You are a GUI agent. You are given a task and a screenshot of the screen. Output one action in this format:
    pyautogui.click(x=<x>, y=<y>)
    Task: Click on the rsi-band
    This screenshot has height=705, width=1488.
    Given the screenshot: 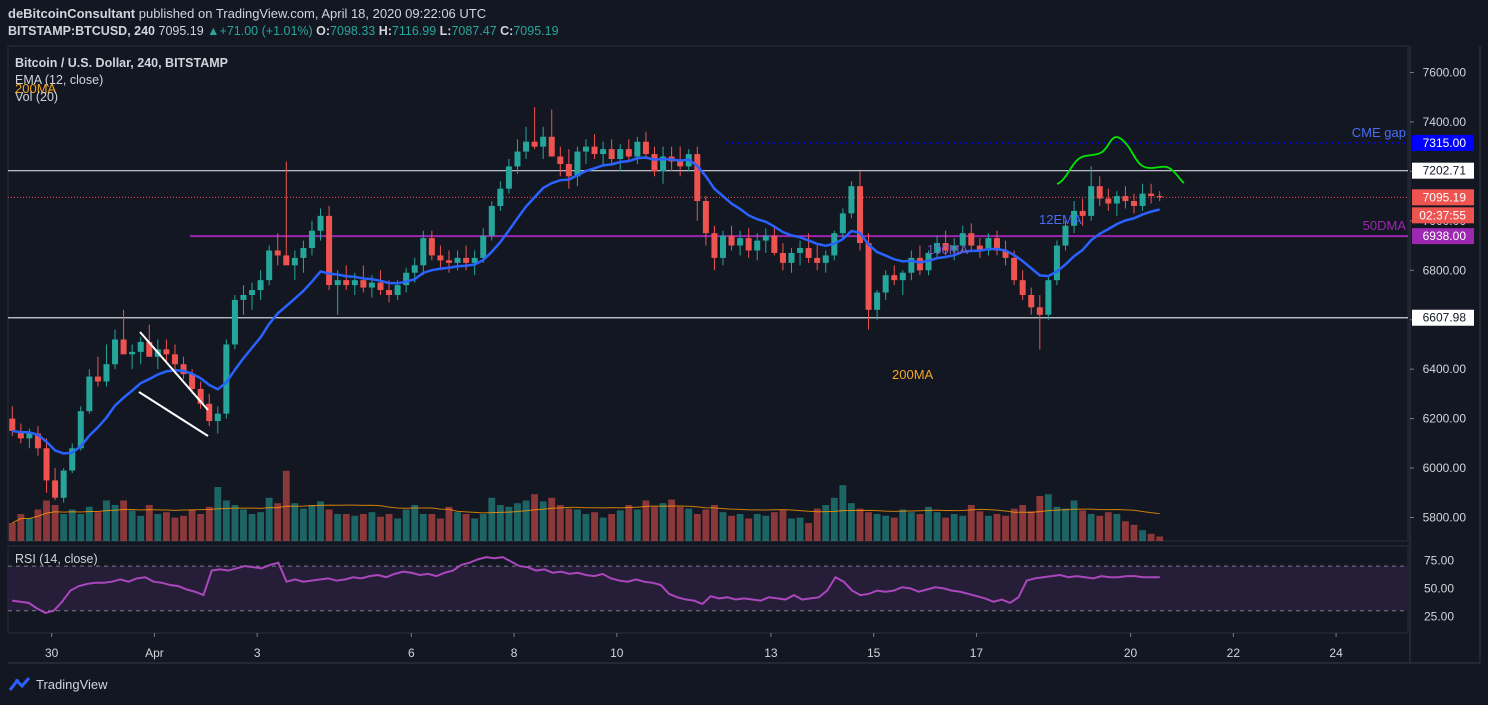 What is the action you would take?
    pyautogui.click(x=708, y=588)
    